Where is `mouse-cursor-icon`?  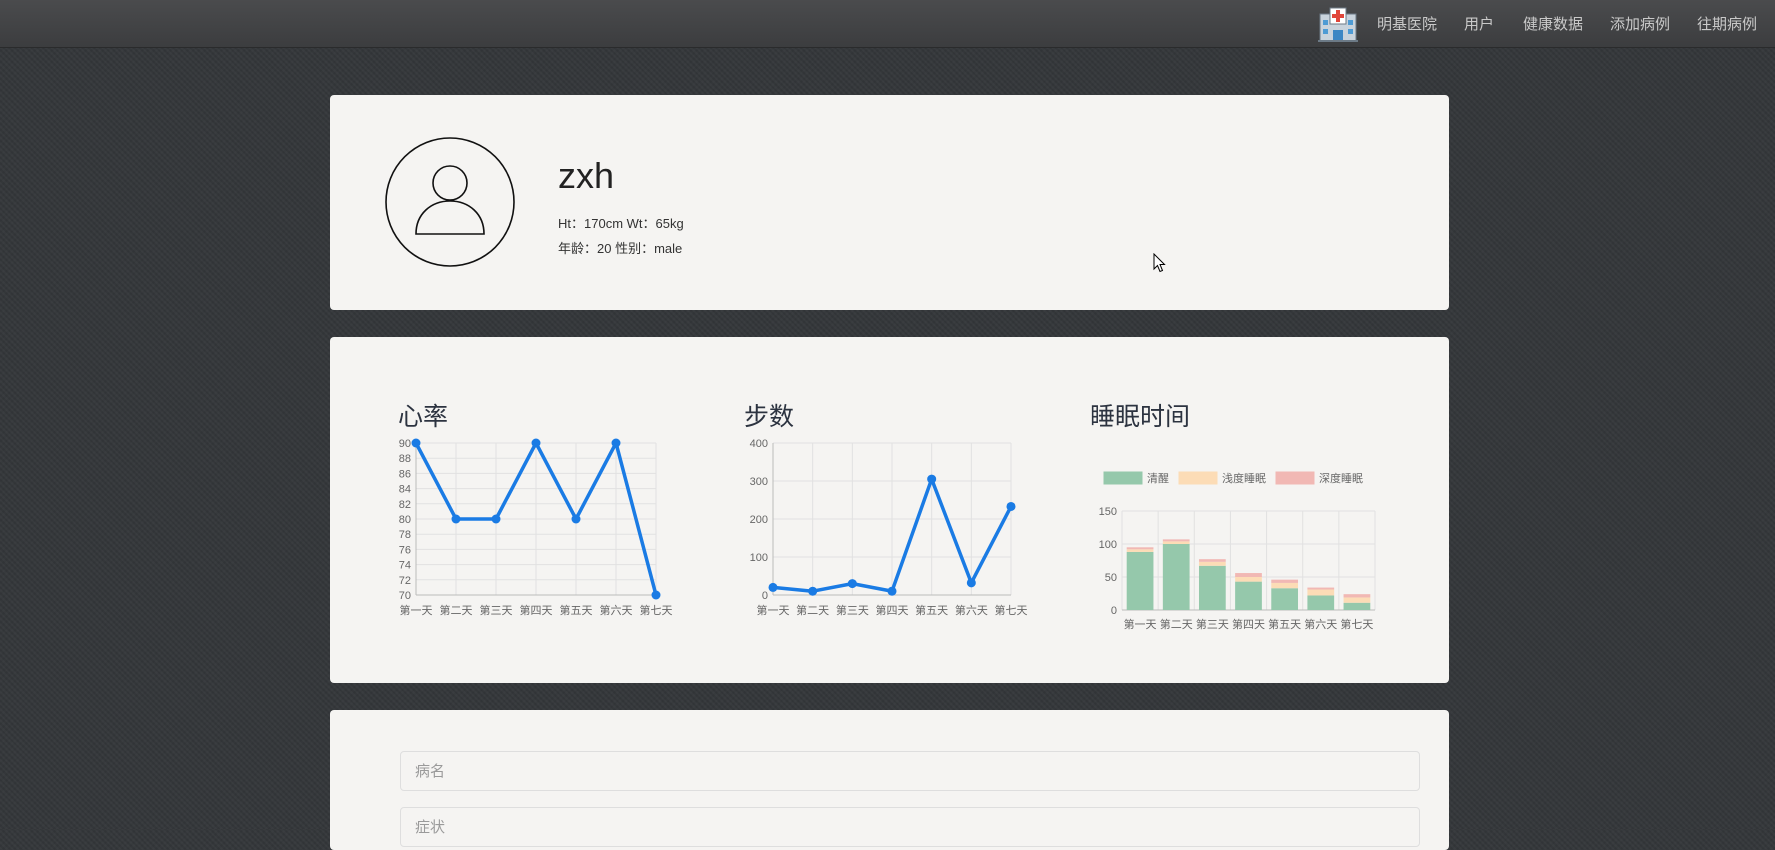 mouse-cursor-icon is located at coordinates (1159, 263).